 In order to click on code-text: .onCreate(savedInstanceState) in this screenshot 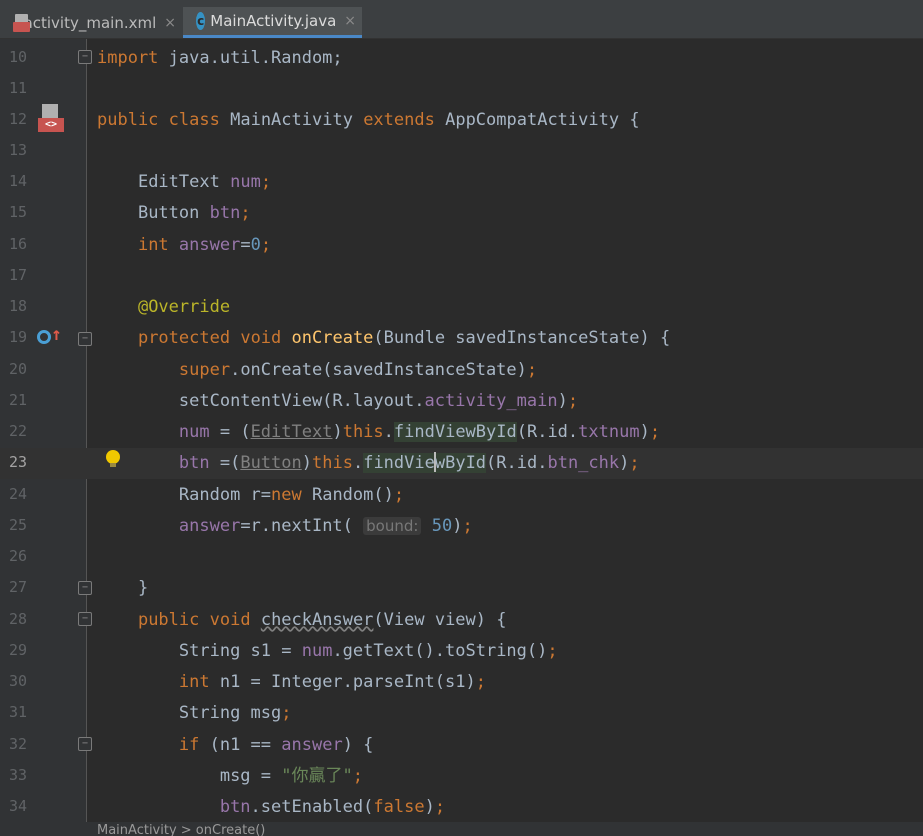, I will do `click(378, 370)`.